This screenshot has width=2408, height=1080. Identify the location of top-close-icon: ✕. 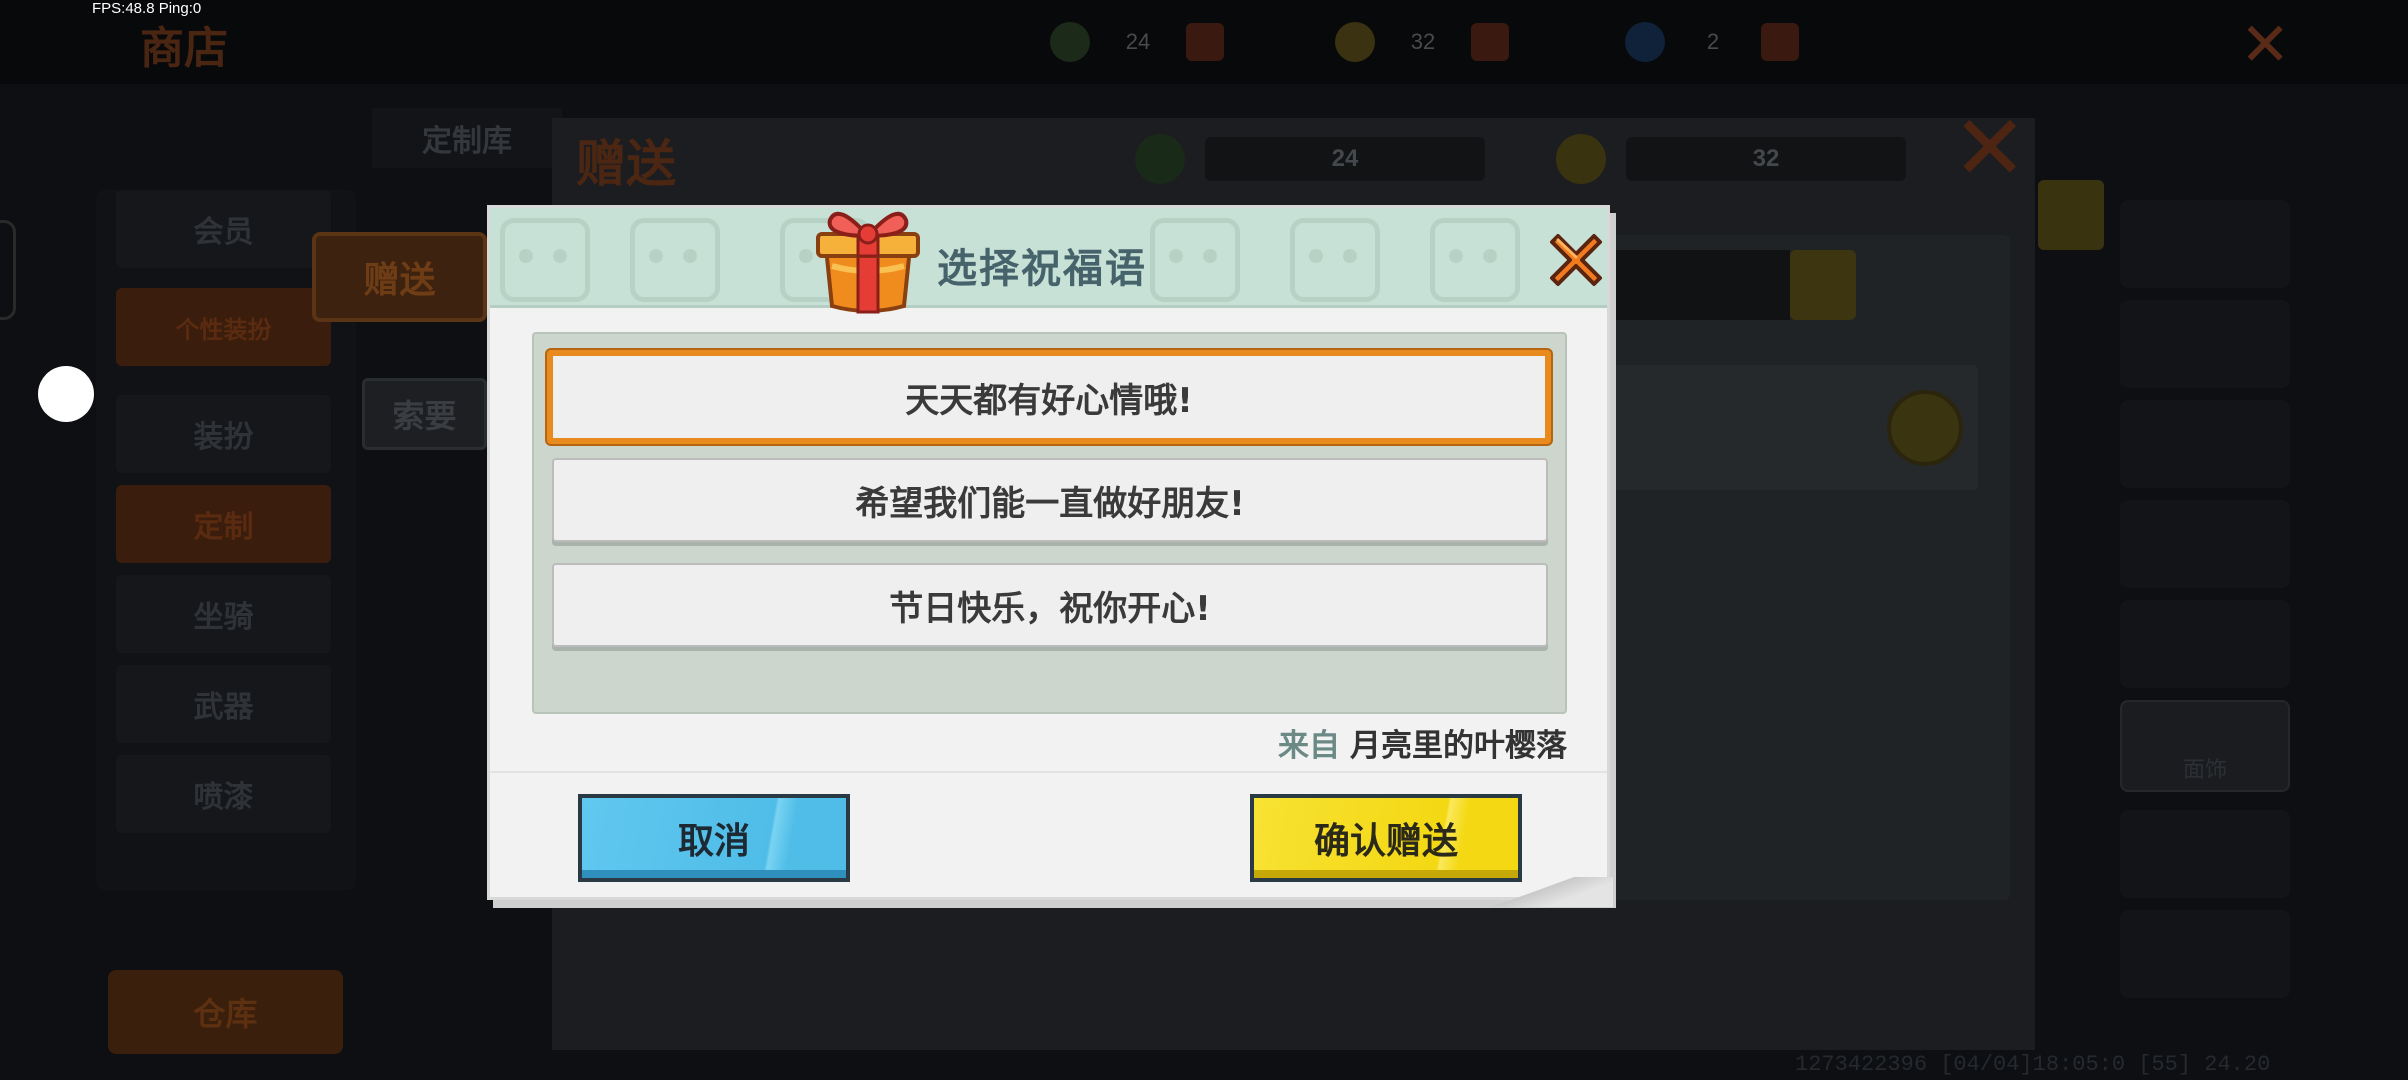
(2265, 45).